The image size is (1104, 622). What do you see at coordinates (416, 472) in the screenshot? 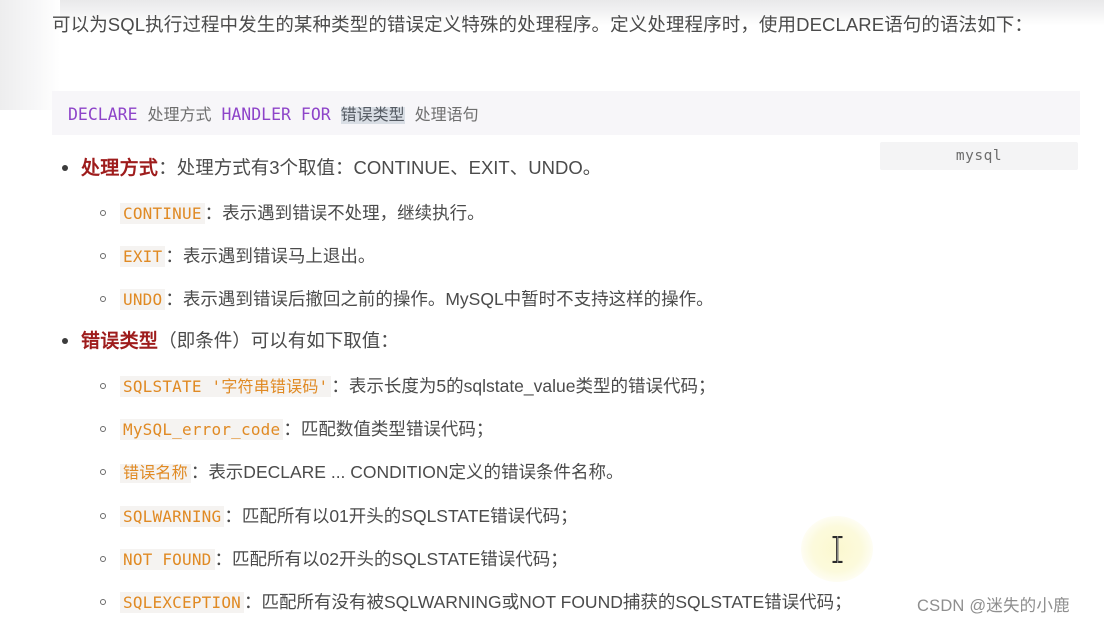
I see `list-item-description: 表示DECLARE ... CONDITION定义的错误条件名称。` at bounding box center [416, 472].